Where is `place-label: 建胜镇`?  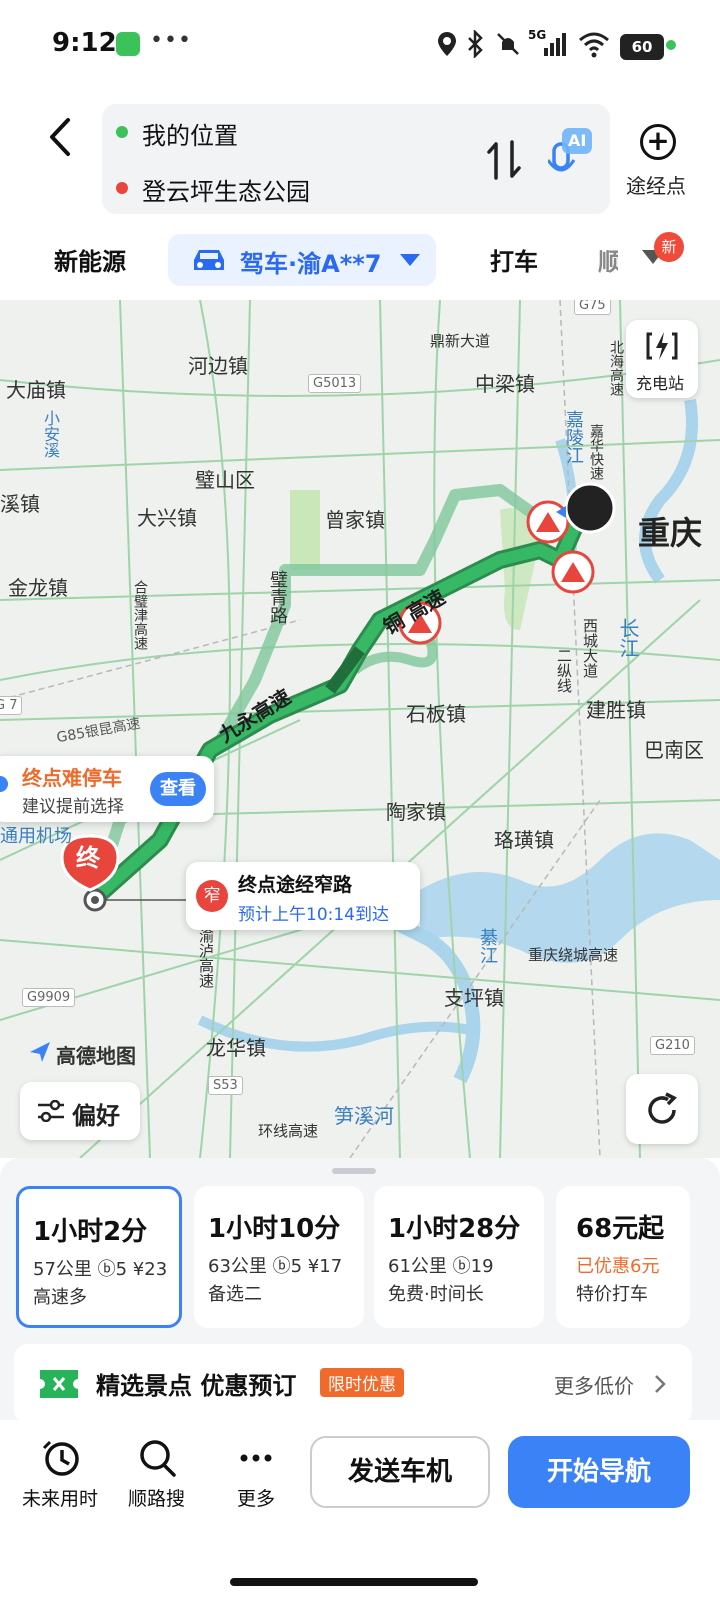
place-label: 建胜镇 is located at coordinates (616, 710).